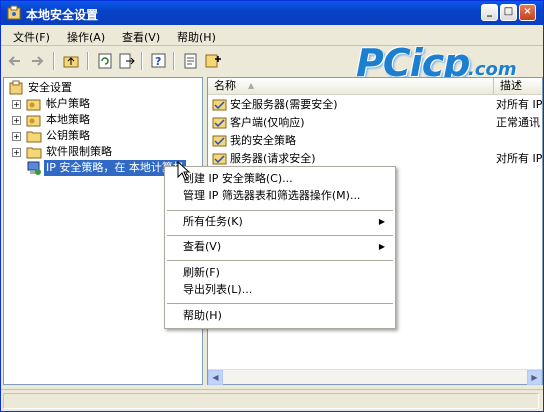 The height and width of the screenshot is (412, 544). Describe the element at coordinates (272, 13) in the screenshot. I see `title-bar: 本地安全设置 _ □ ×` at that location.